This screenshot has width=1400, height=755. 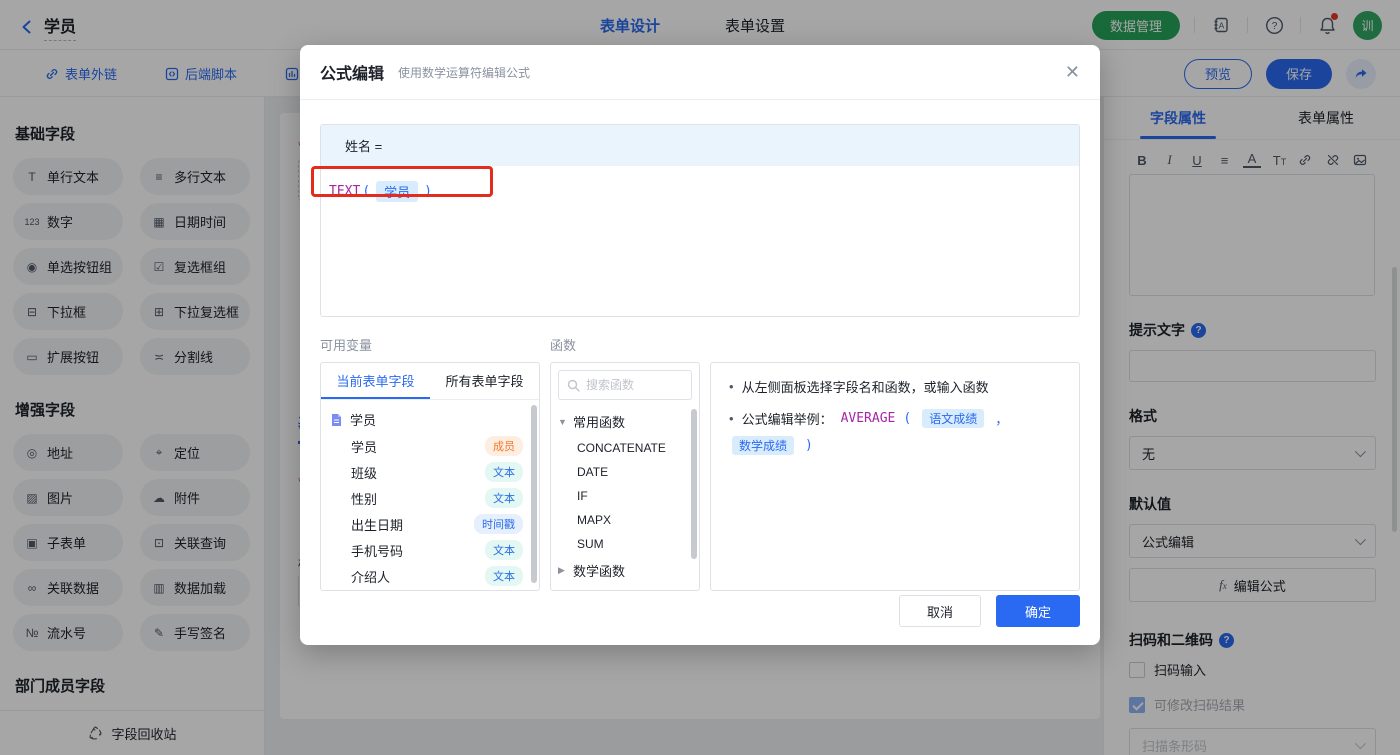 I want to click on variable-name: 出生日期, so click(x=377, y=525).